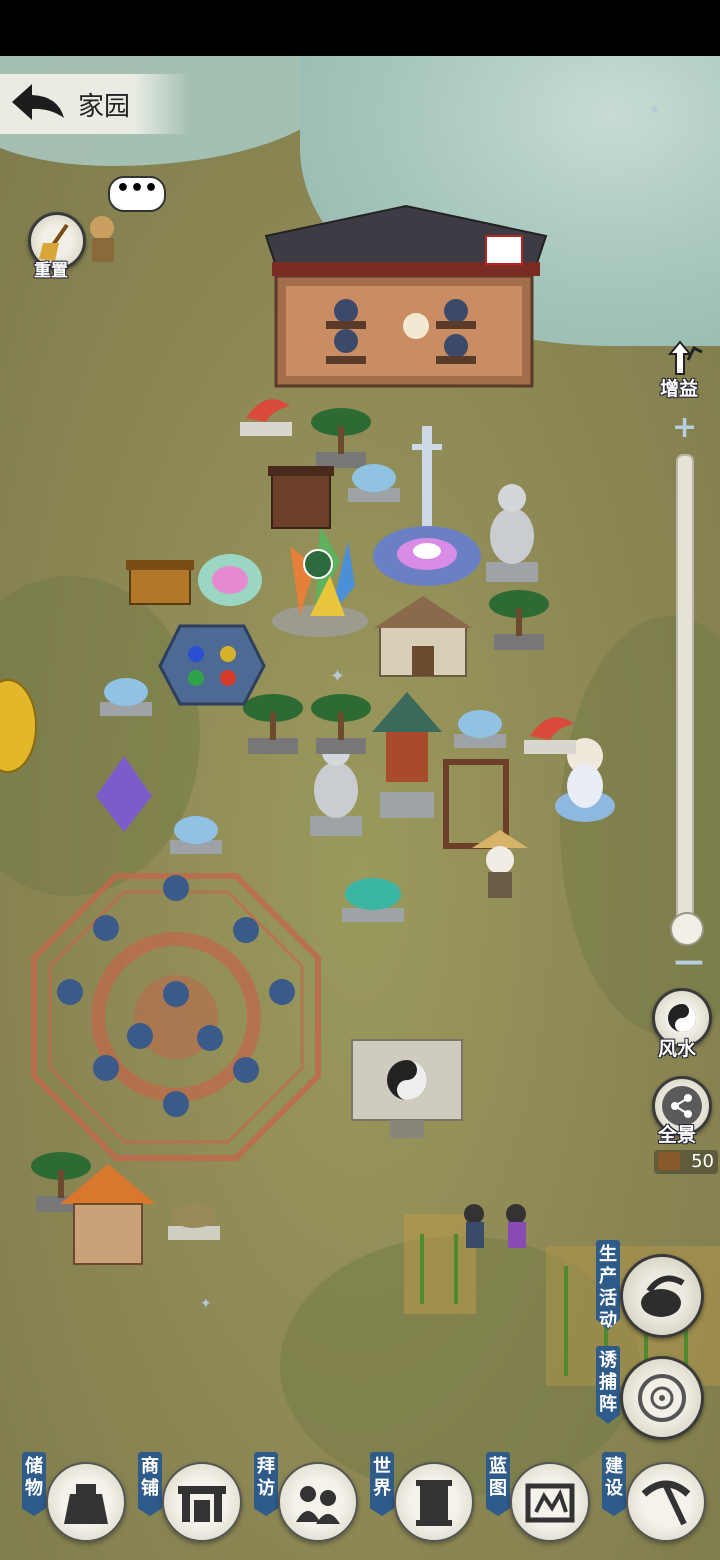 This screenshot has width=720, height=1560. I want to click on disciple-group, so click(180, 998).